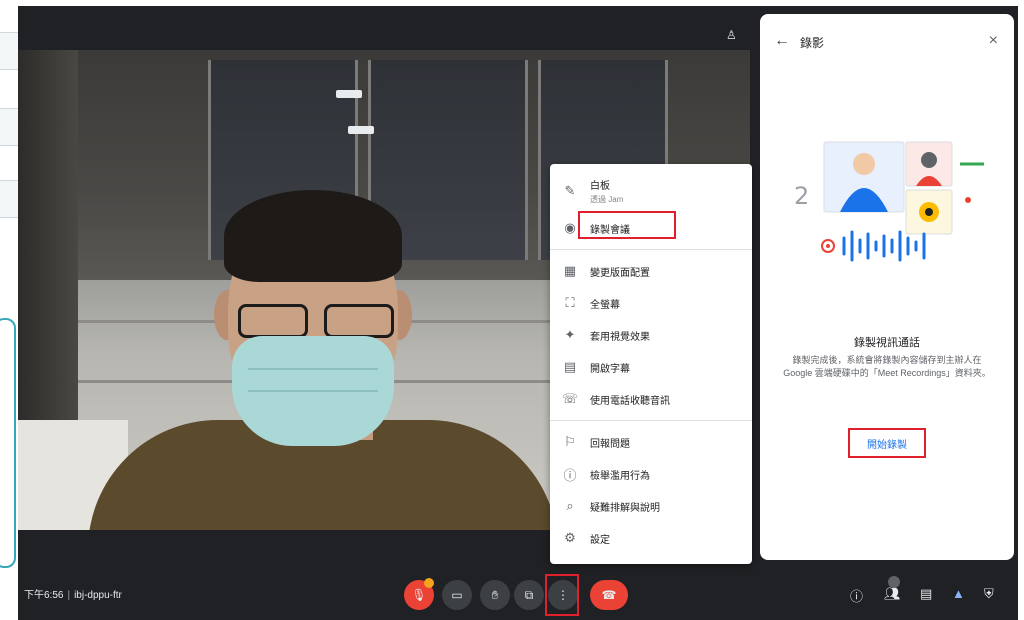 The height and width of the screenshot is (620, 1024). Describe the element at coordinates (570, 190) in the screenshot. I see `whiteboard-icon: ✎` at that location.